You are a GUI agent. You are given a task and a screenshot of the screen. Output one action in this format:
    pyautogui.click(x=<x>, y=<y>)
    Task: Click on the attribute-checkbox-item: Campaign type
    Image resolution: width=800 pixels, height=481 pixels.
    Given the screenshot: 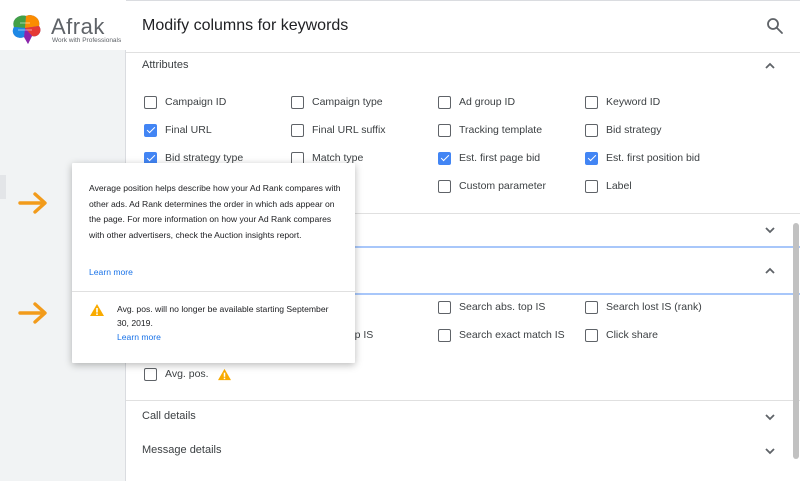 What is the action you would take?
    pyautogui.click(x=337, y=102)
    